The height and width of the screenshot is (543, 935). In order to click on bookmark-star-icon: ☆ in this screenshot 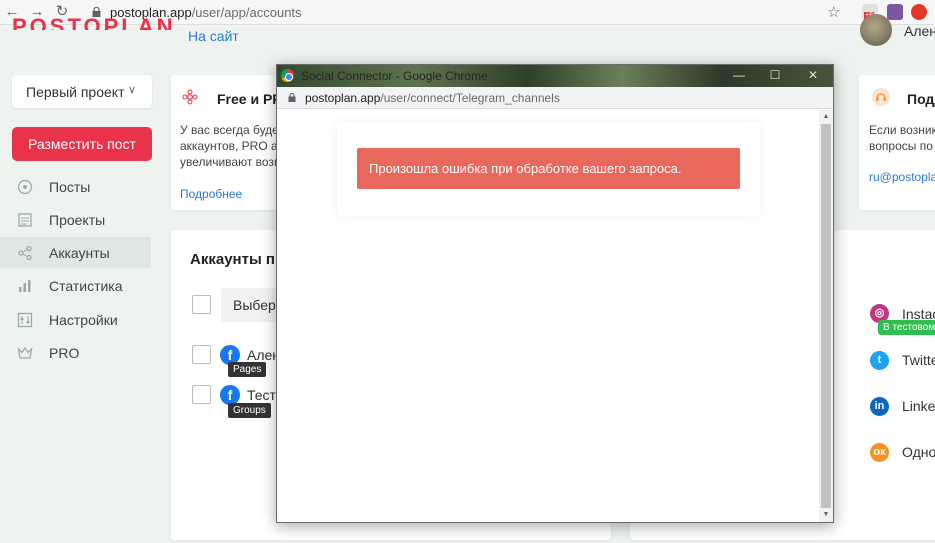, I will do `click(833, 12)`.